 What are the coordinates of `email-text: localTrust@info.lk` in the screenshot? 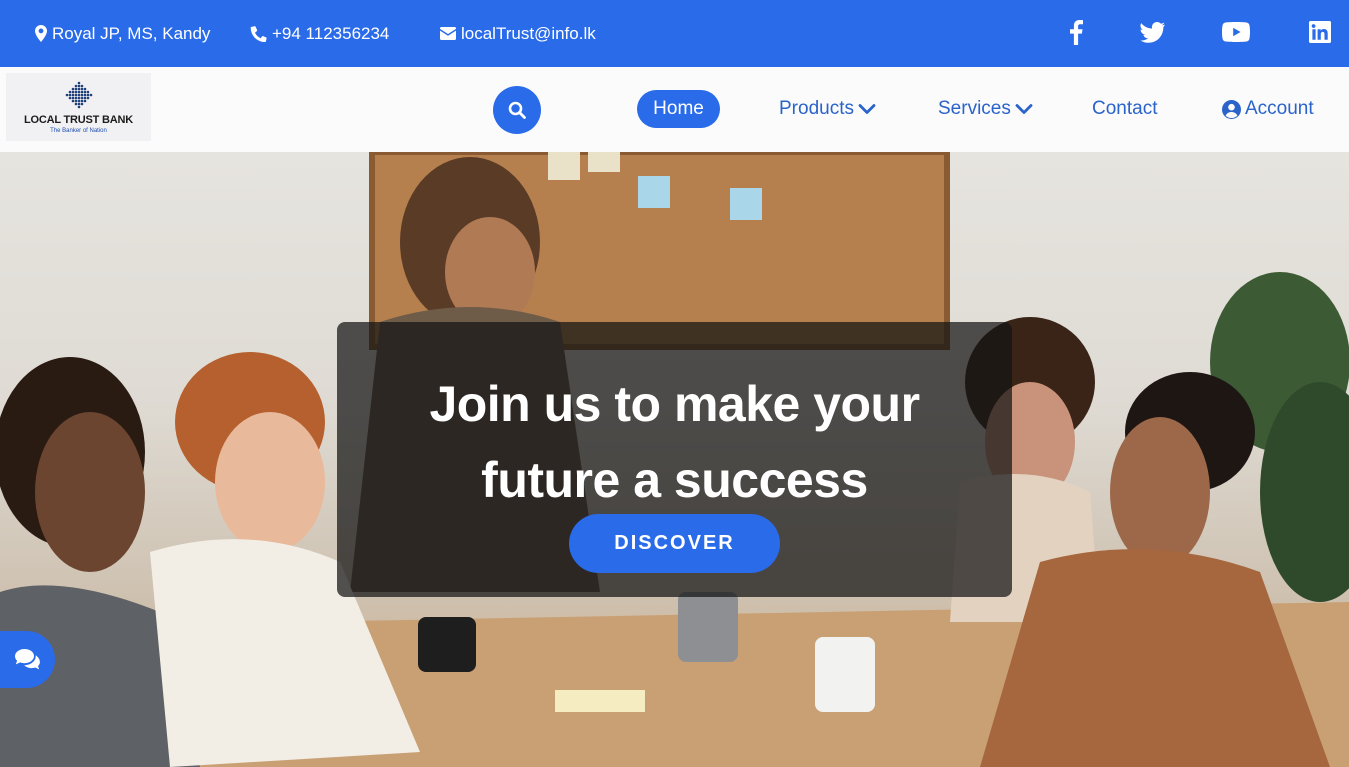 It's located at (528, 33).